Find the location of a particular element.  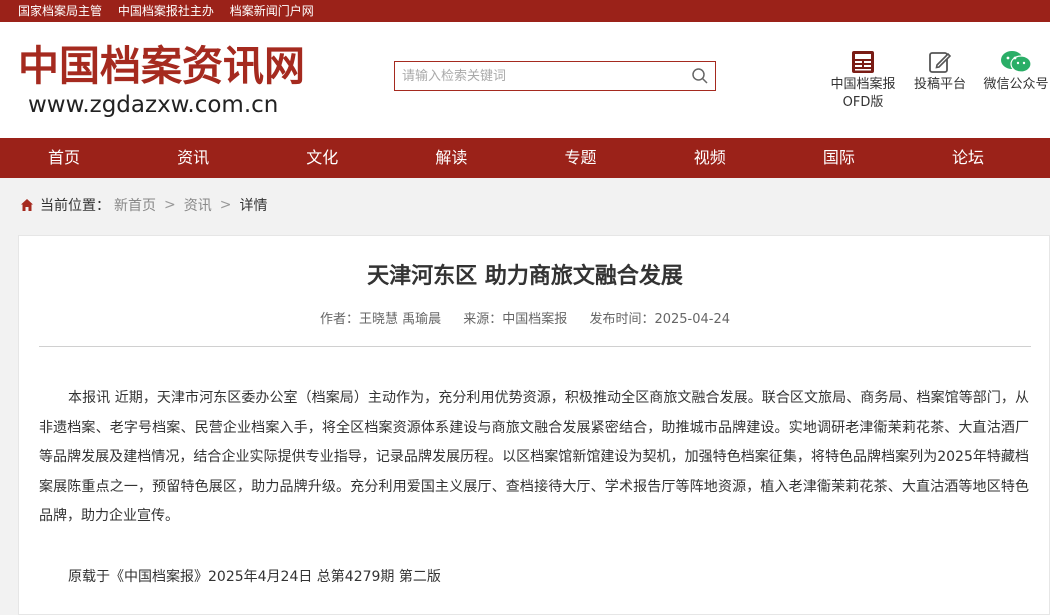

nav-international: 国际 is located at coordinates (839, 158).